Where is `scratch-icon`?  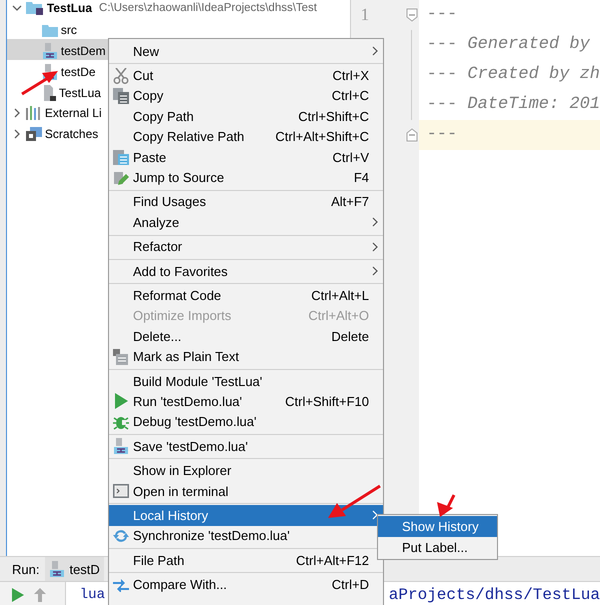 scratch-icon is located at coordinates (34, 133).